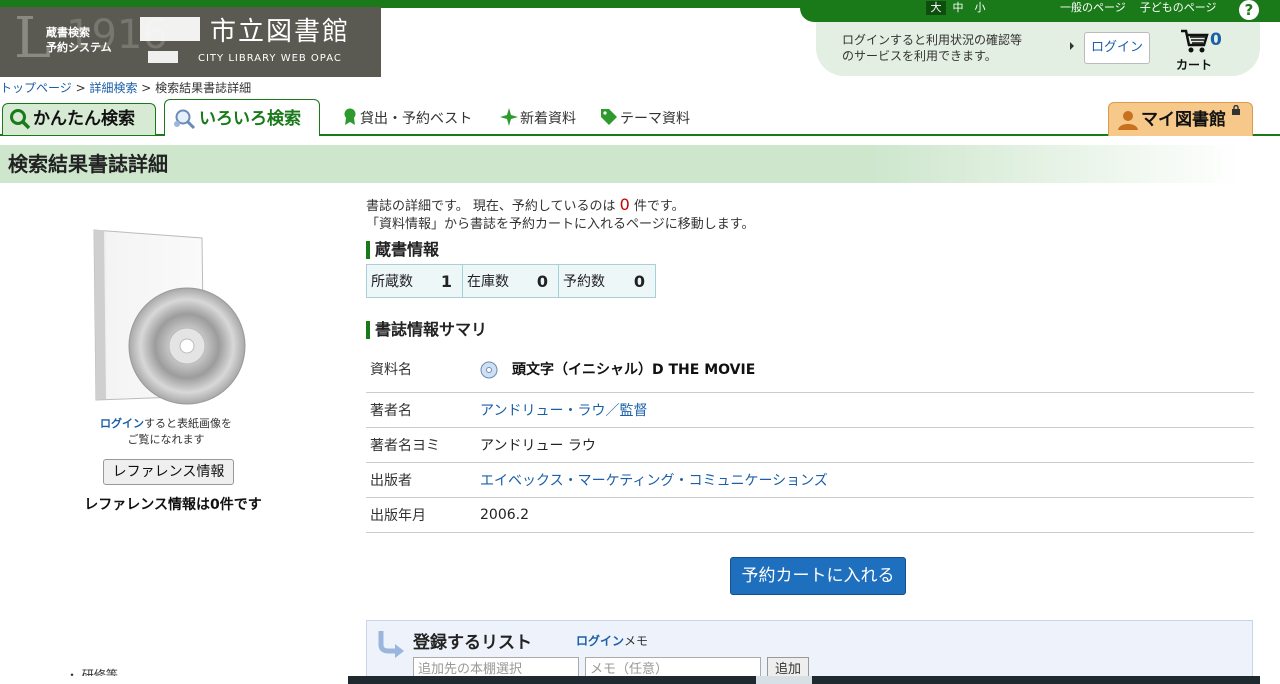  I want to click on table-row: 出版者 エイベックス・マーケティング・コミュニケーションズ, so click(810, 479).